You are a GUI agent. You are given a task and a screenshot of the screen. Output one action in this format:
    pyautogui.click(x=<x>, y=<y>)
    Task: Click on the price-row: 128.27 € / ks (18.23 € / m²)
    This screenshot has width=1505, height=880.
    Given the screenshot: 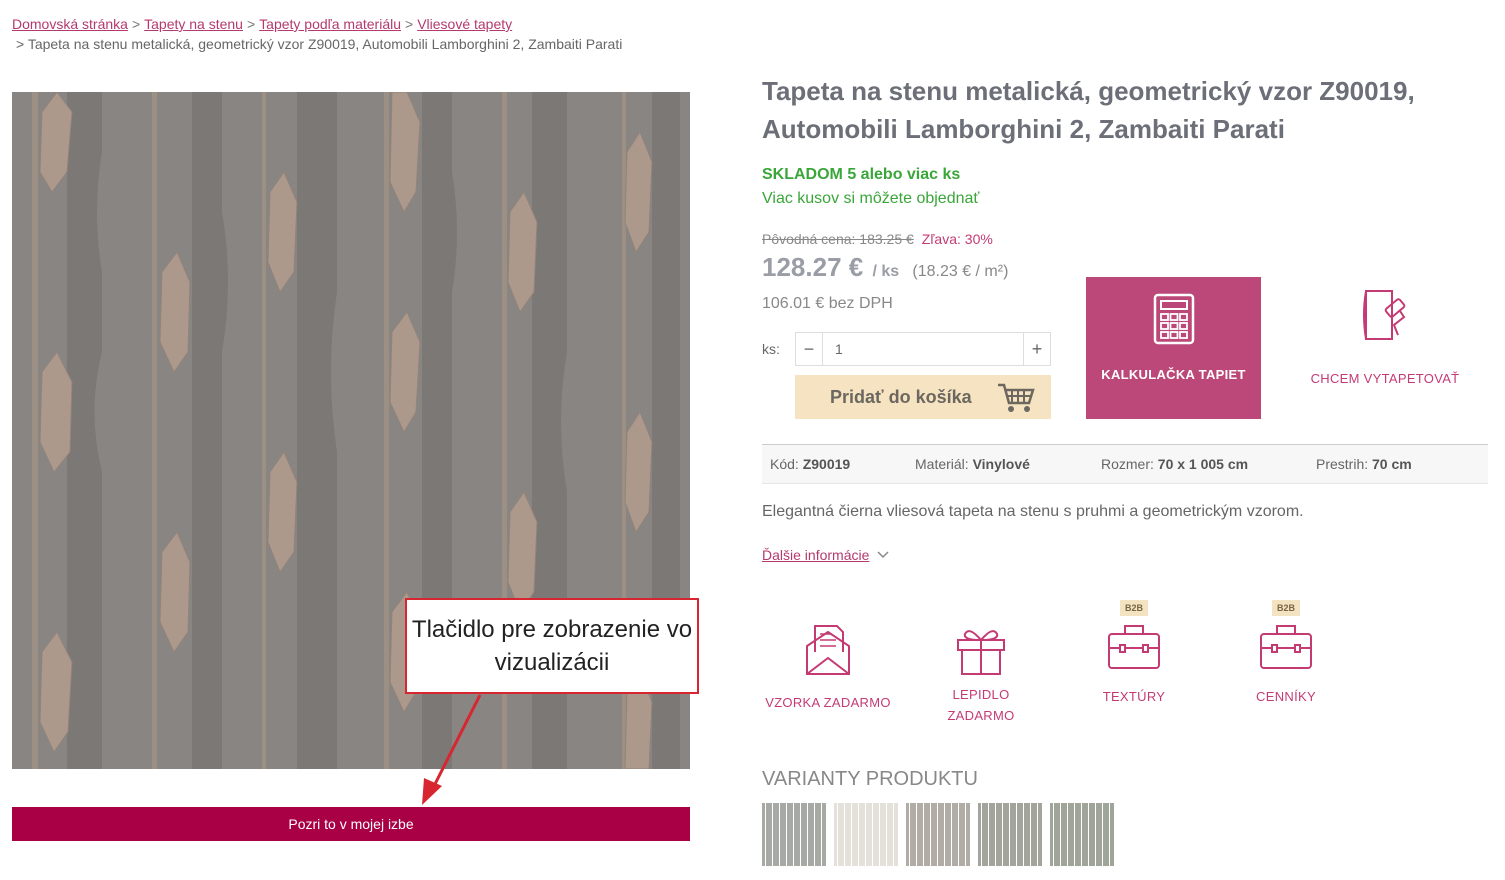 What is the action you would take?
    pyautogui.click(x=885, y=267)
    